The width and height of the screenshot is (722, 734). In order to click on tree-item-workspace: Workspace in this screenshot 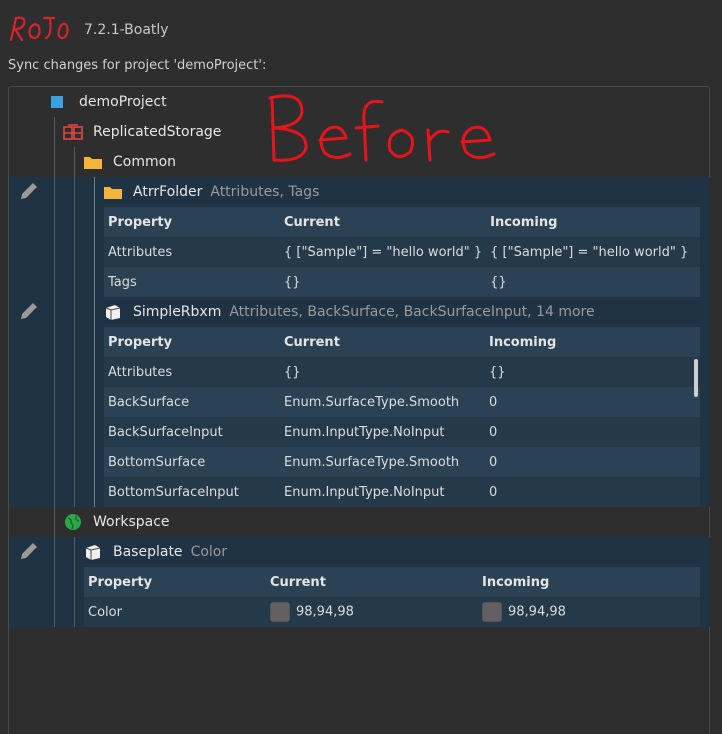, I will do `click(116, 522)`.